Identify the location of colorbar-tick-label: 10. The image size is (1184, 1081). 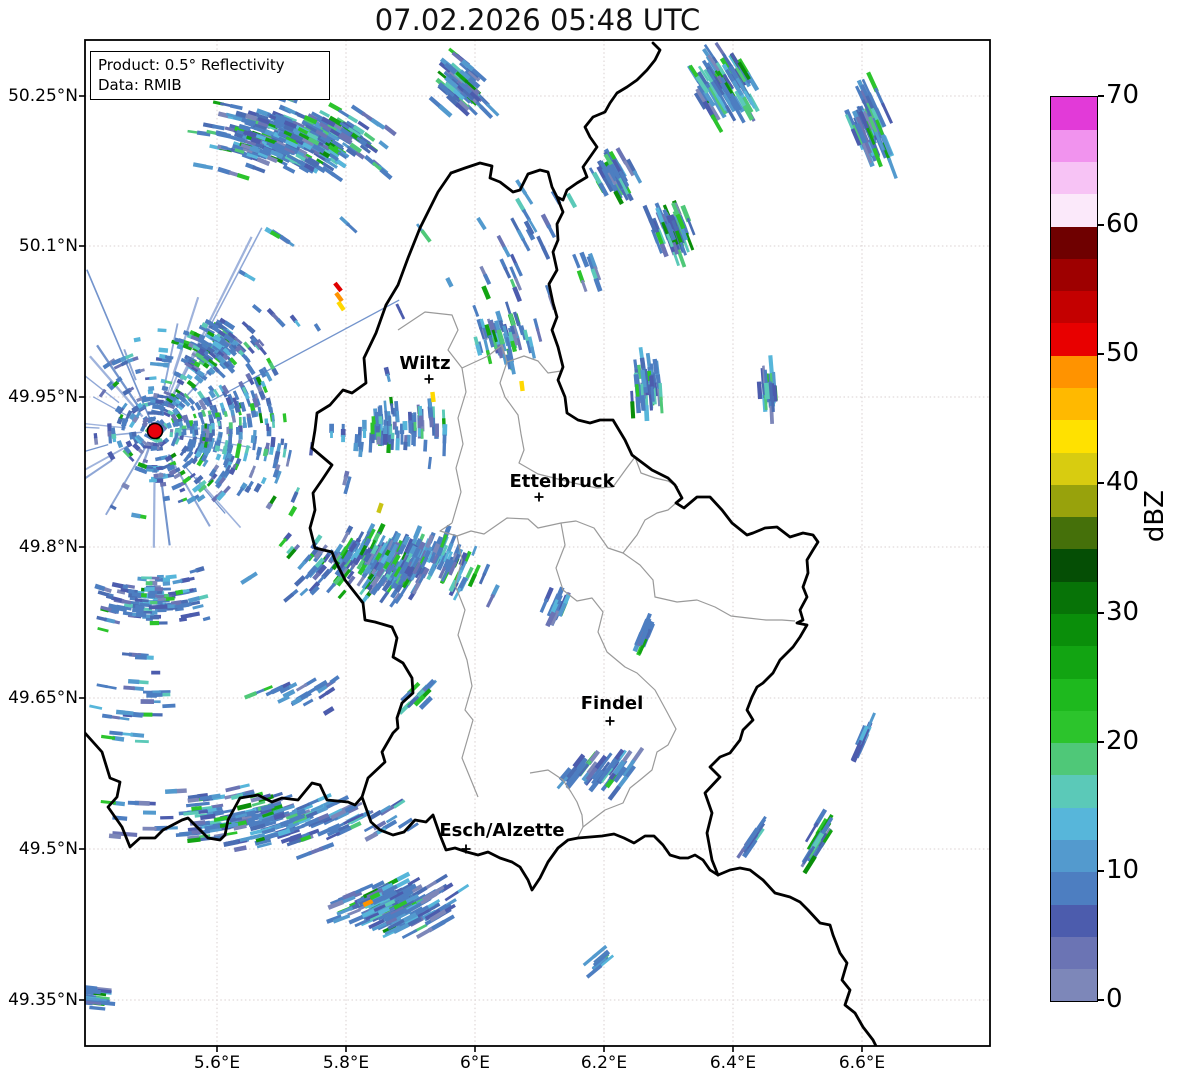
(1123, 869).